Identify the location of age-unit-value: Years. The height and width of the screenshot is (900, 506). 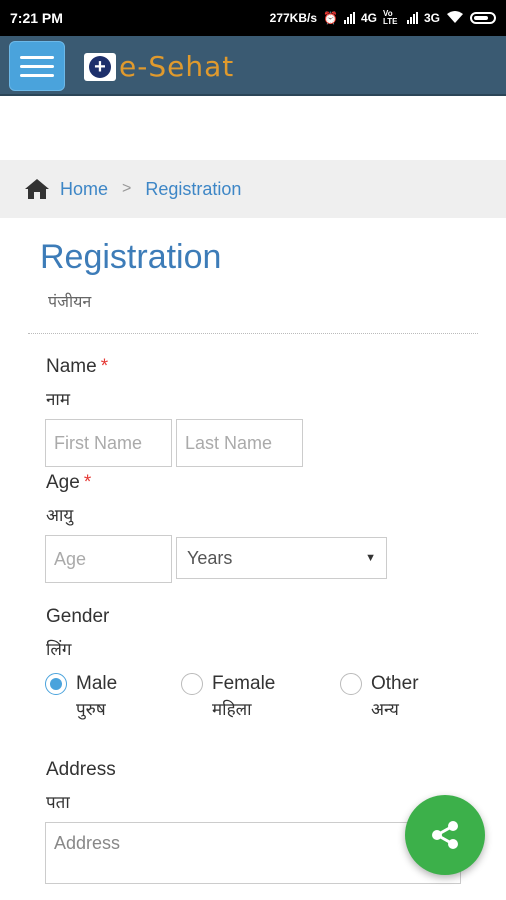
(210, 557).